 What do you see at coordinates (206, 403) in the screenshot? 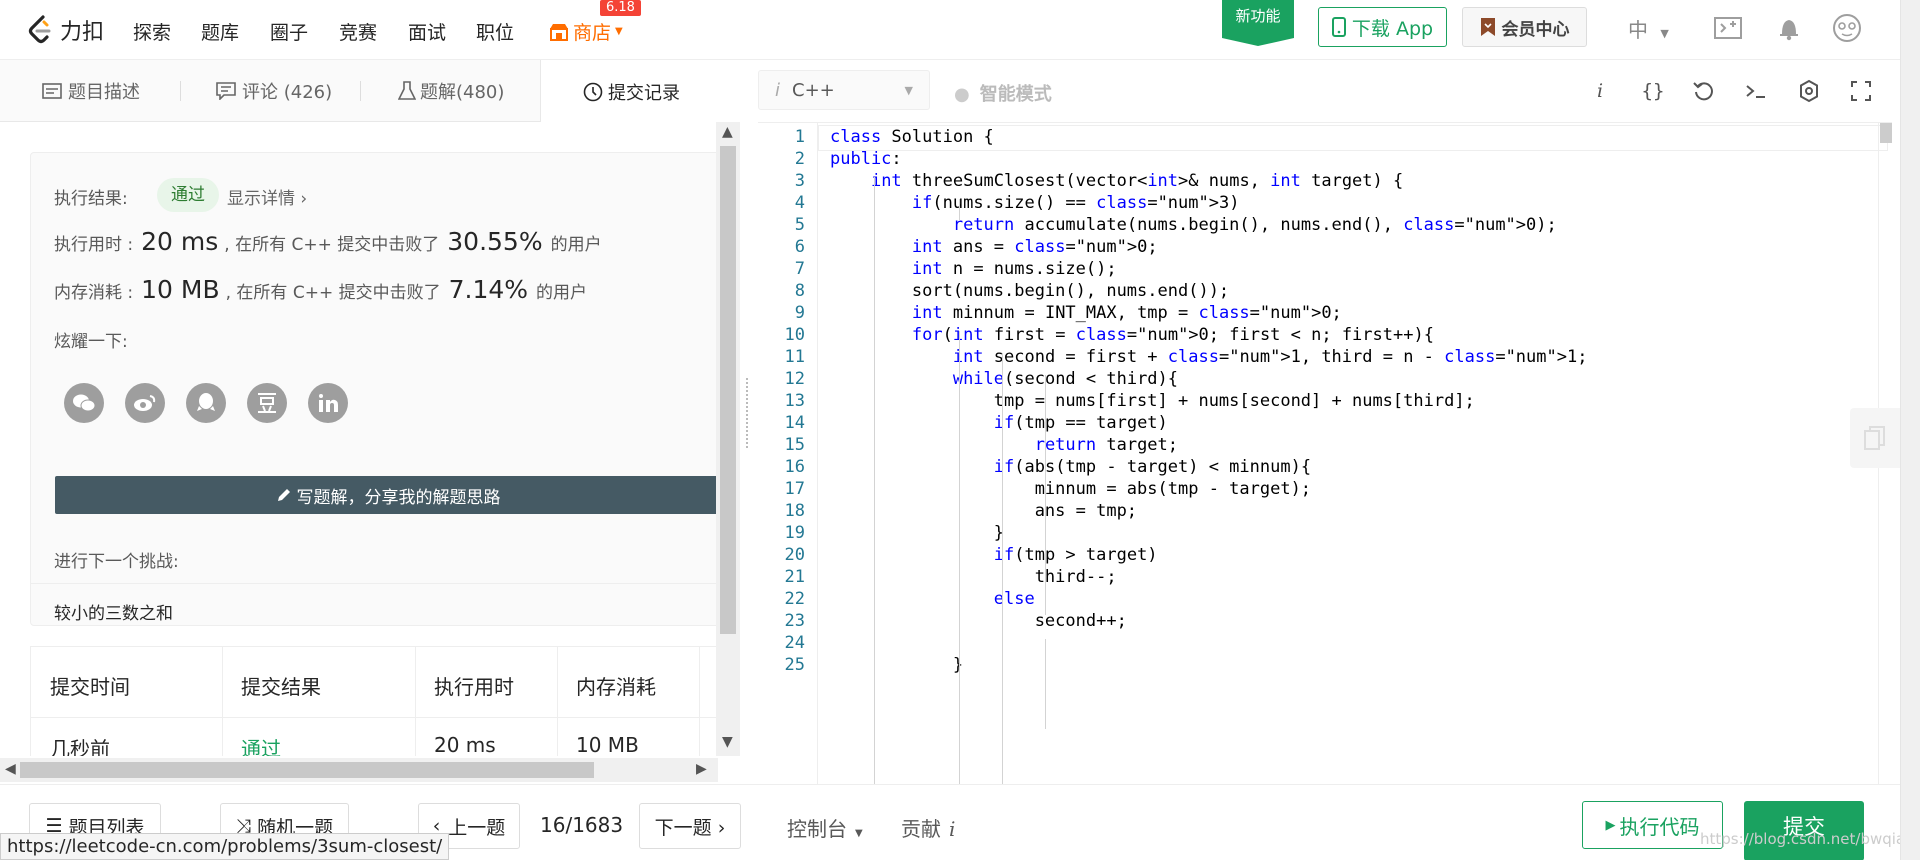
I see `qq-icon` at bounding box center [206, 403].